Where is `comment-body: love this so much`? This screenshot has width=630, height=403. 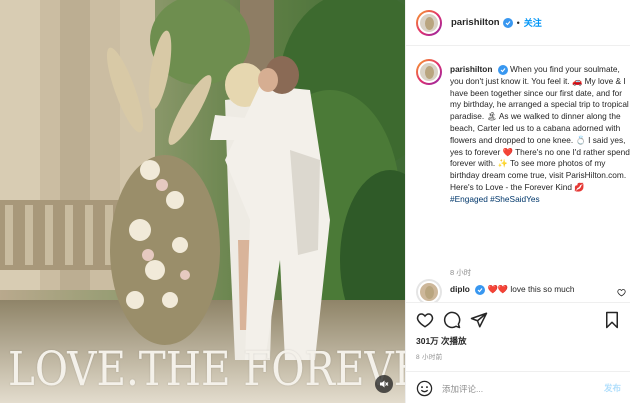
comment-body: love this so much is located at coordinates (541, 289).